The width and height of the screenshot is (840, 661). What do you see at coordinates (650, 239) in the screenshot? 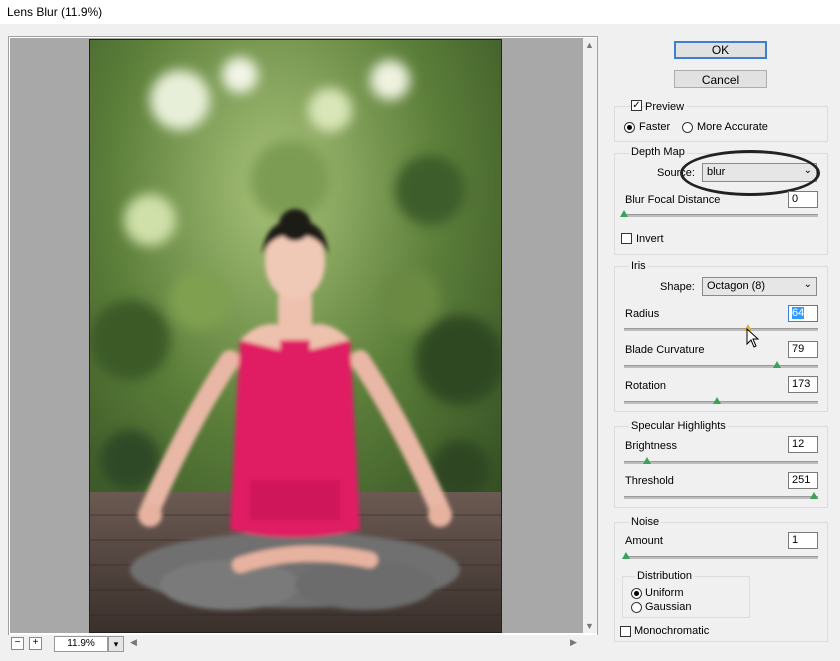
I see `invert-label: Invert` at bounding box center [650, 239].